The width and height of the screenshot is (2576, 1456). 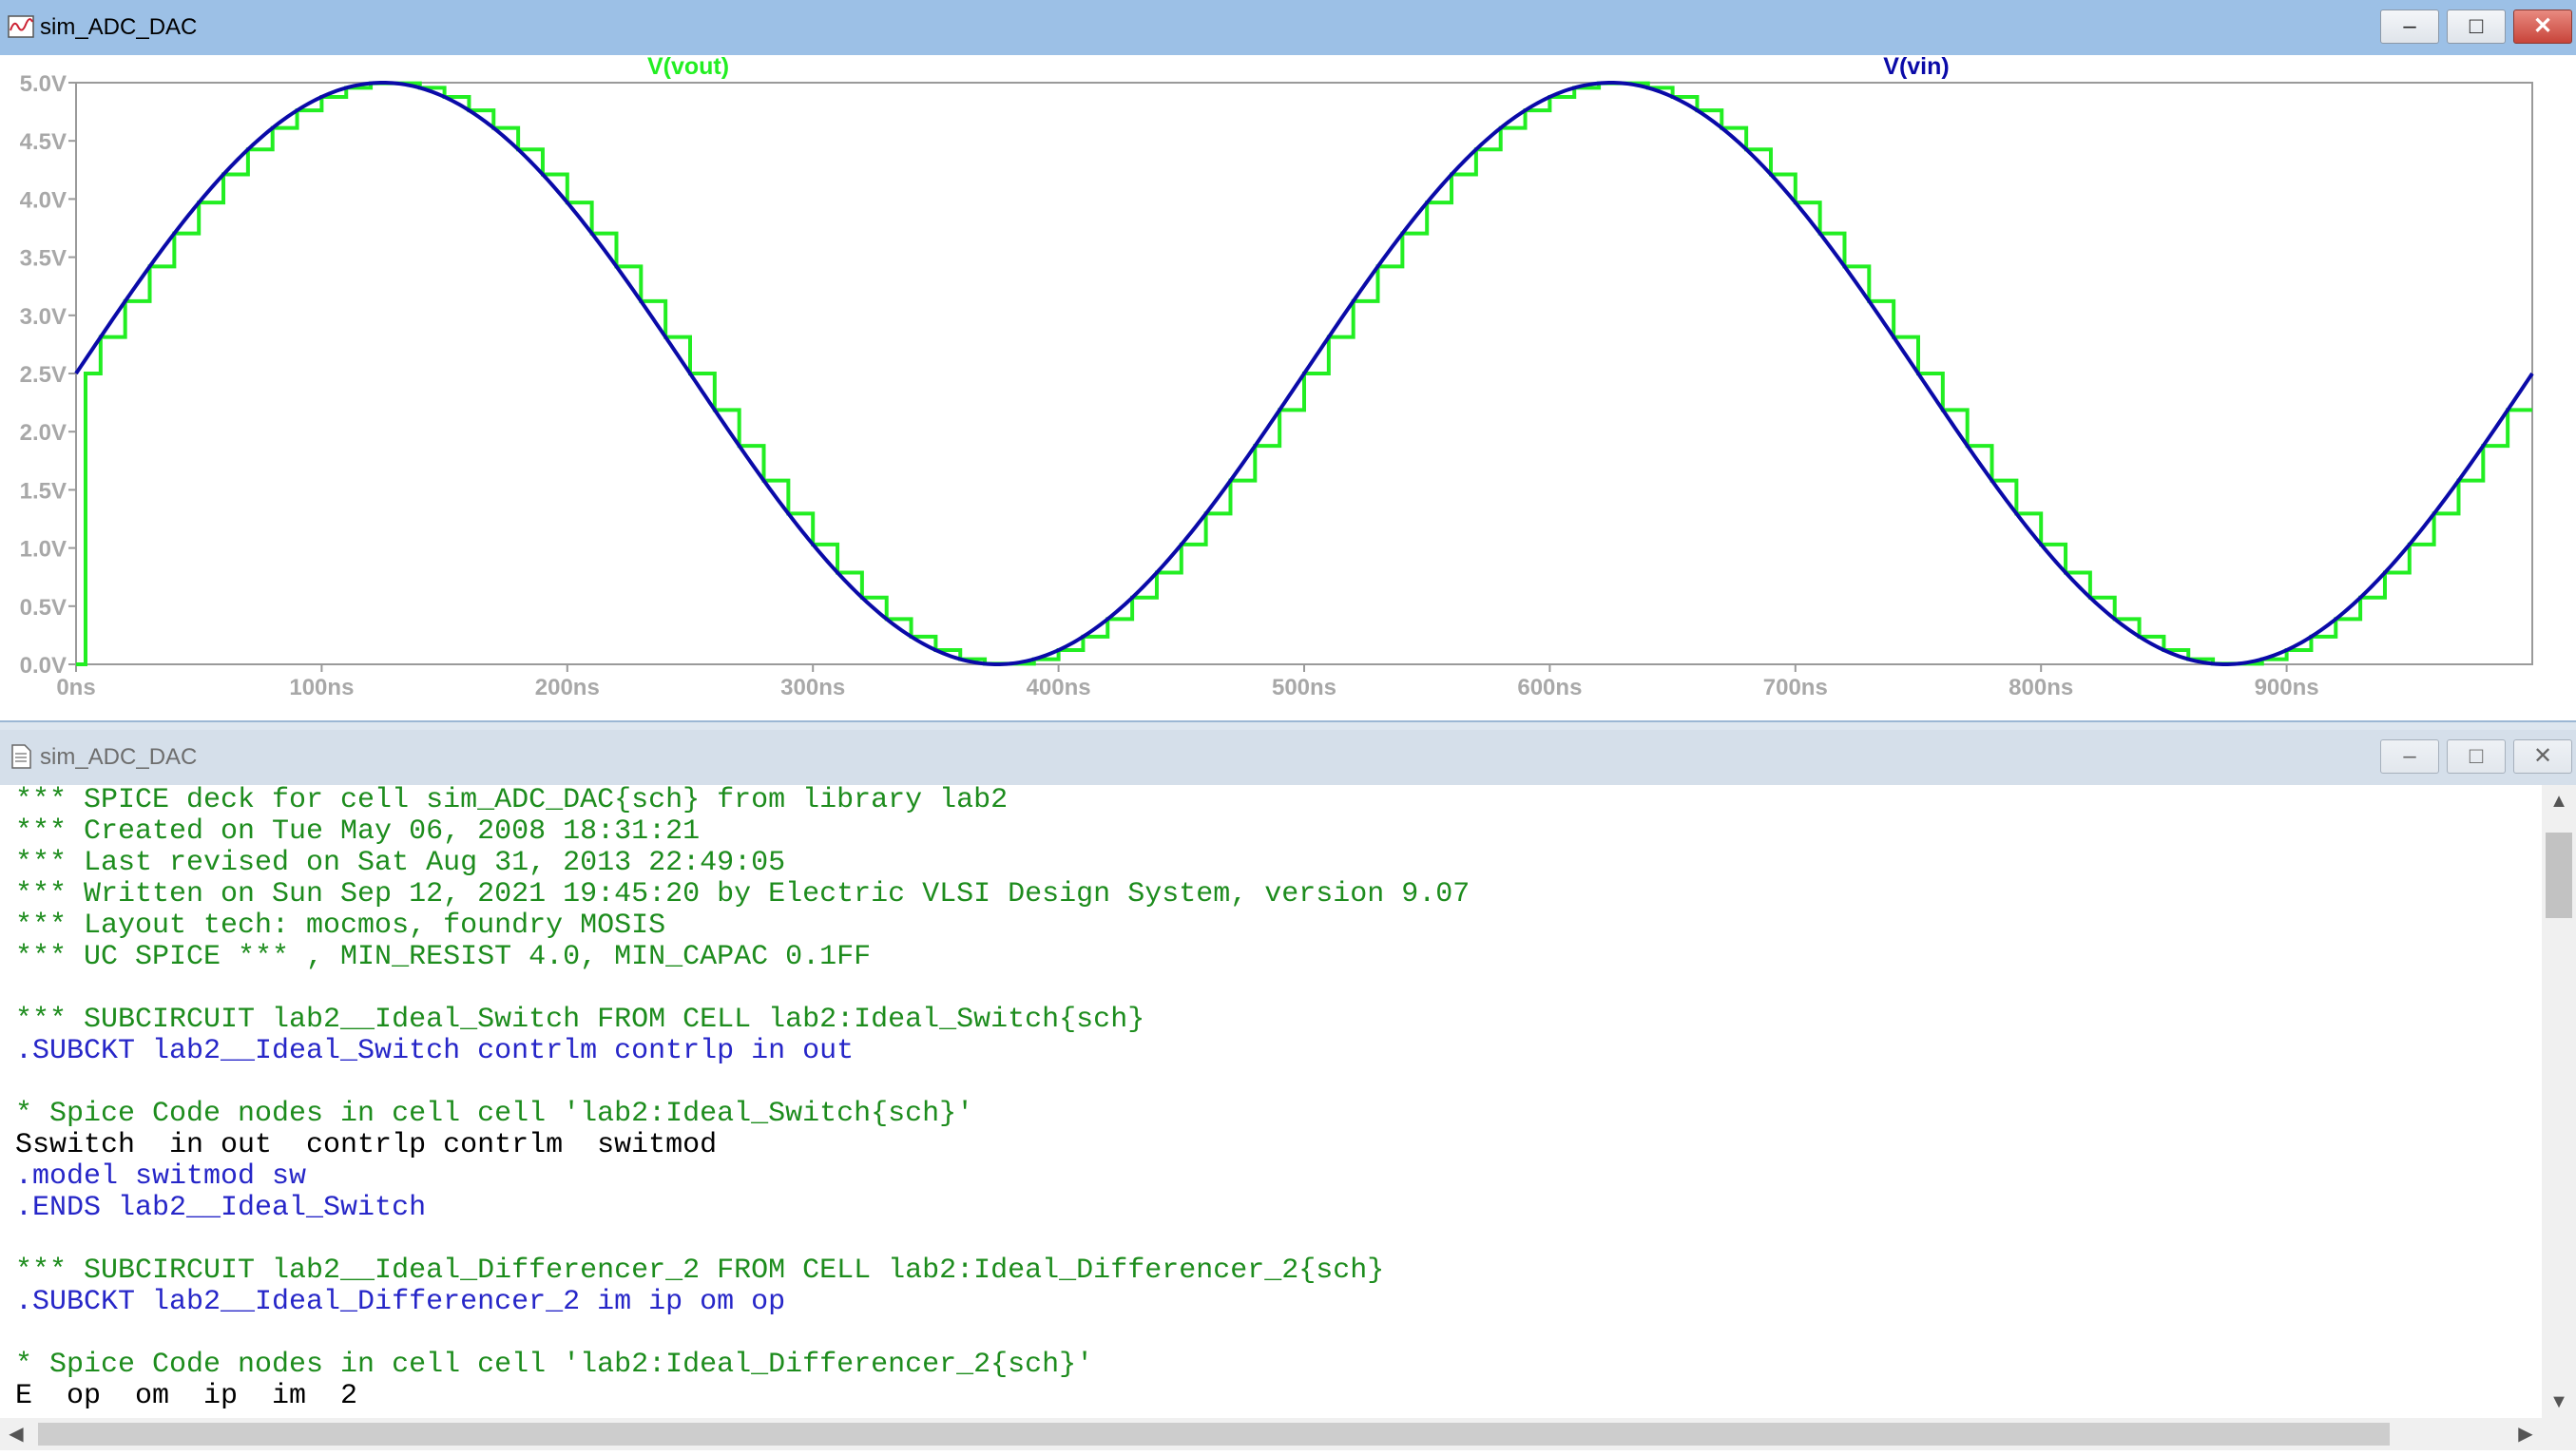 What do you see at coordinates (16, 1434) in the screenshot?
I see `scroll-left-icon: ◀` at bounding box center [16, 1434].